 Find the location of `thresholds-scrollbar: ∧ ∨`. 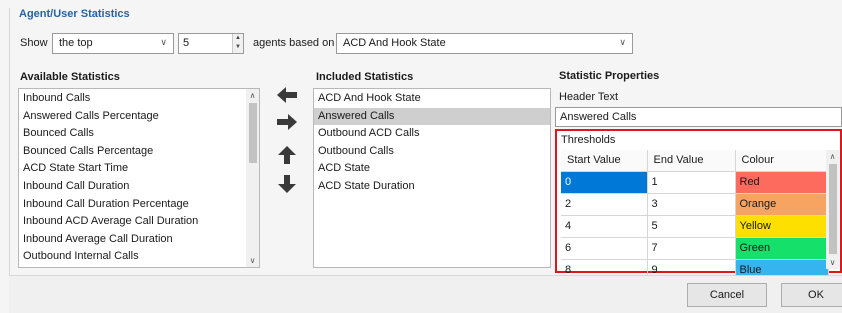

thresholds-scrollbar: ∧ ∨ is located at coordinates (832, 209).